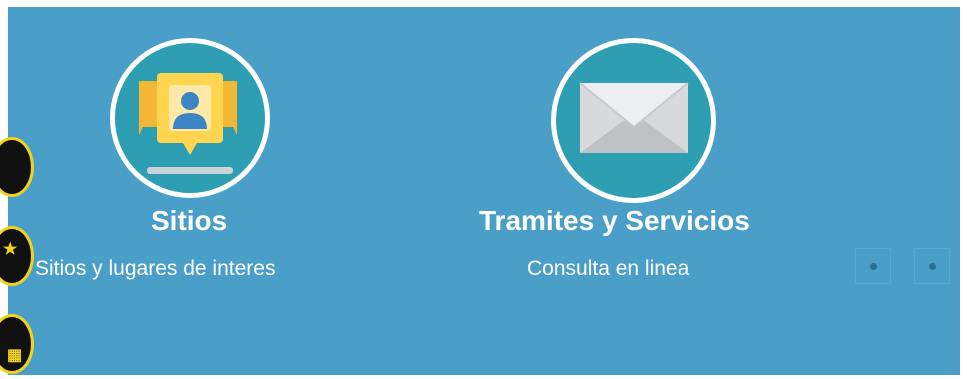  I want to click on sitios-icon-circle, so click(190, 118).